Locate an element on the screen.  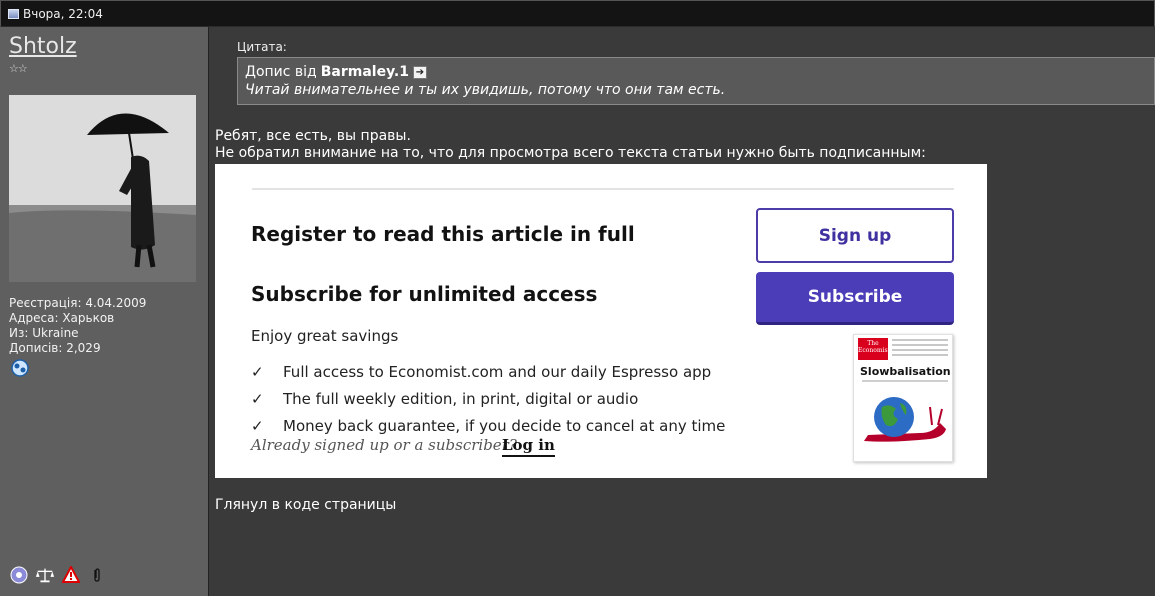
signup-button: Sign up is located at coordinates (855, 235).